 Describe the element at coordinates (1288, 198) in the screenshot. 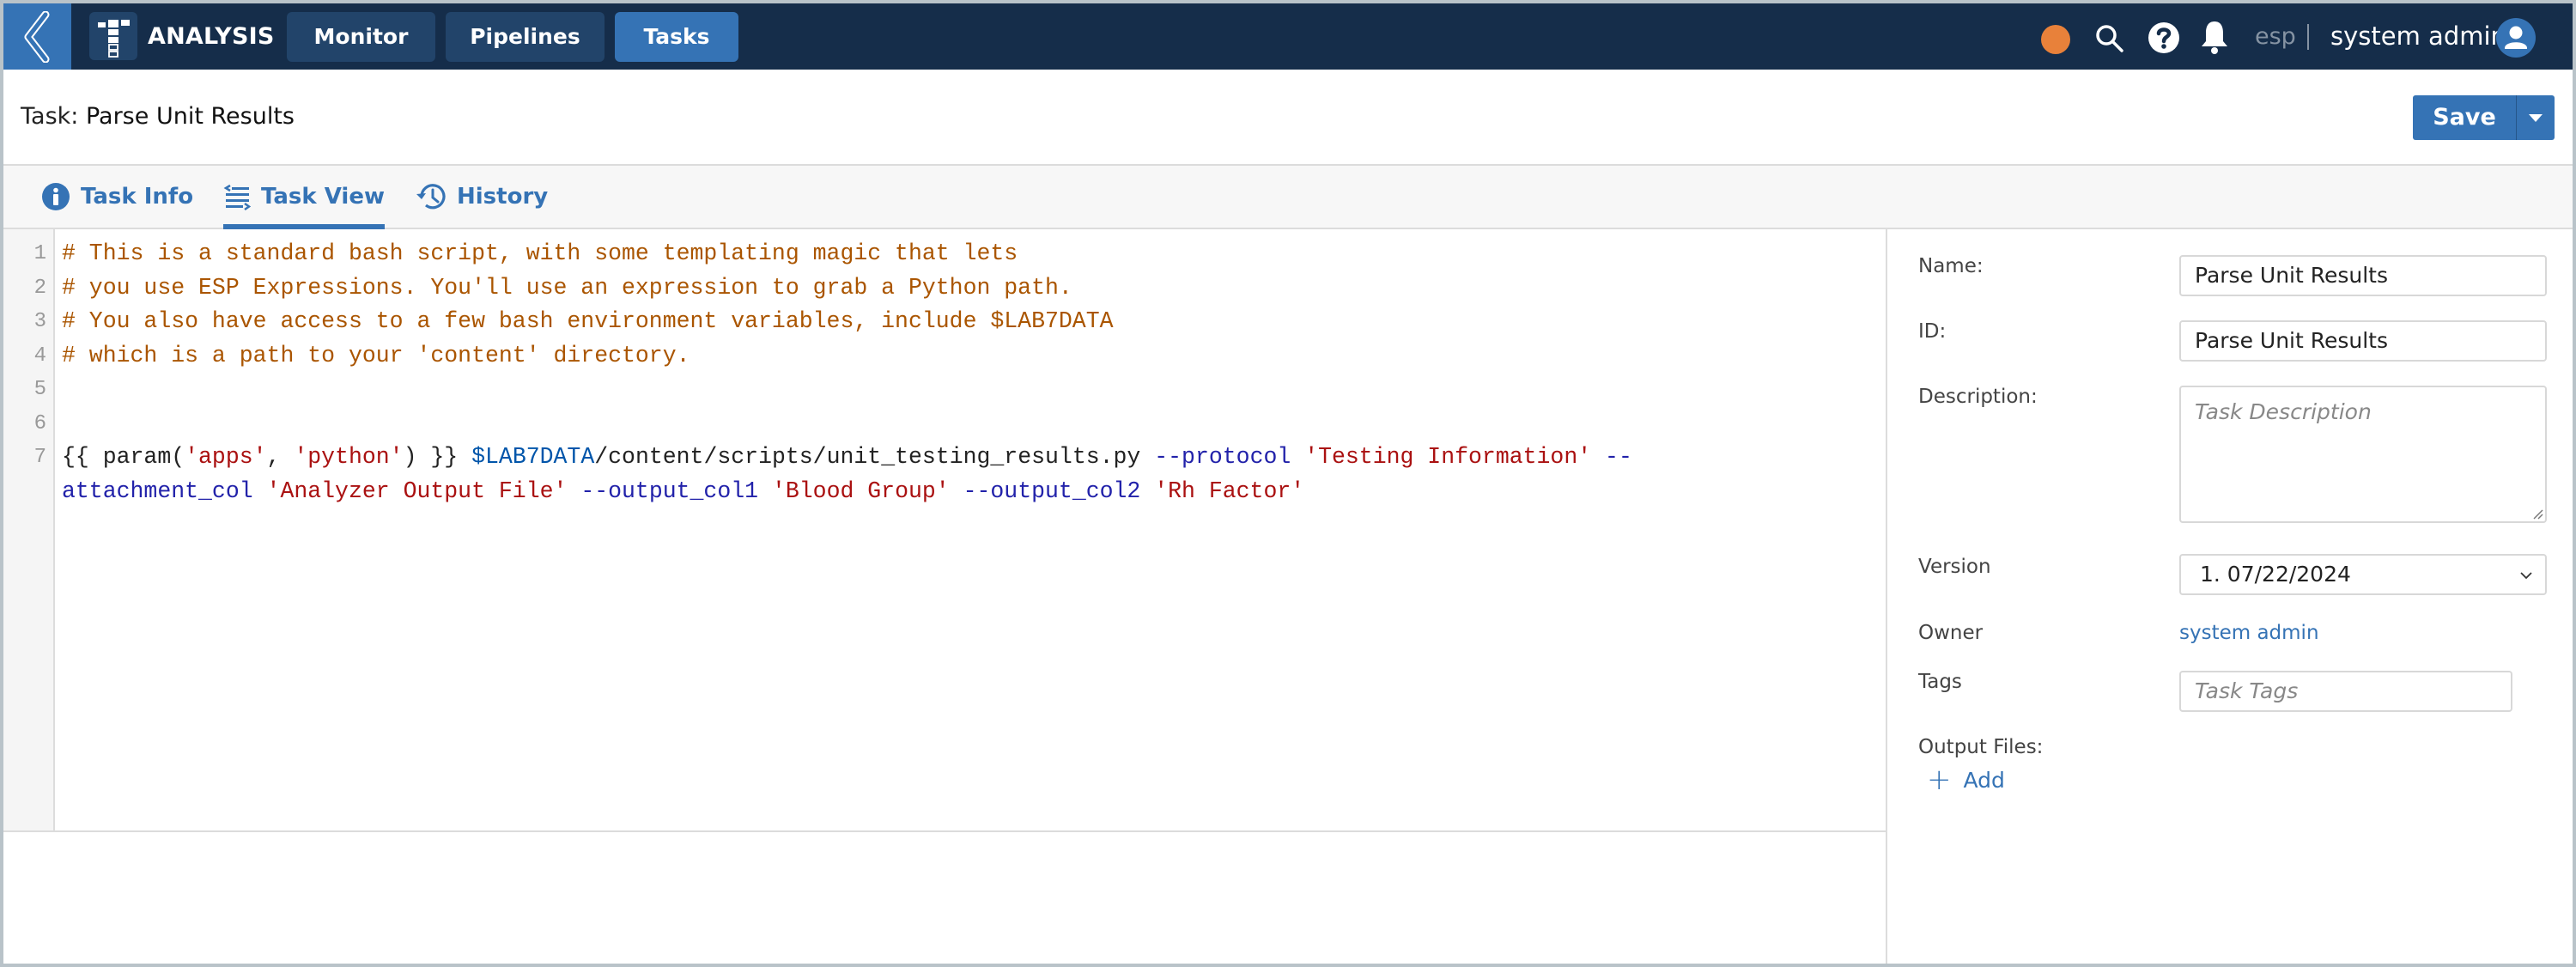

I see `tab-bar: Task Info Task View History` at that location.